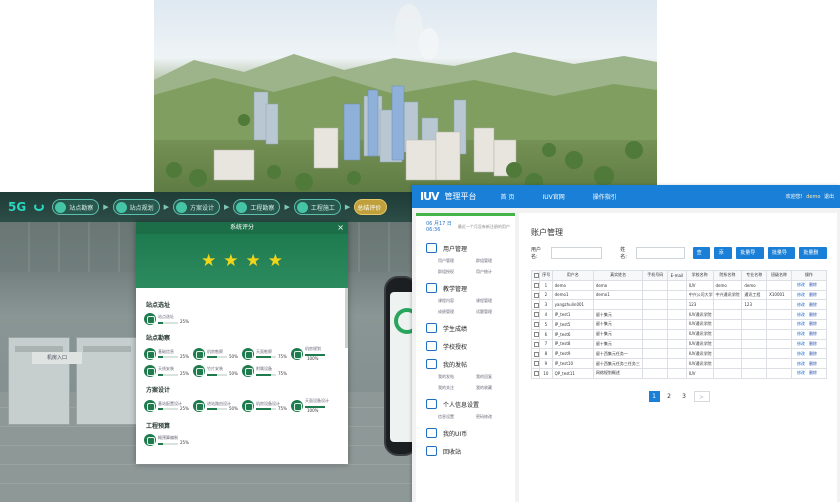 Image resolution: width=840 pixels, height=502 pixels. I want to click on menu-item: 我的UI币, so click(467, 433).